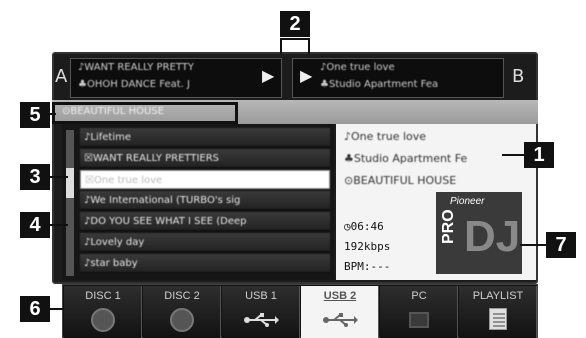  What do you see at coordinates (35, 225) in the screenshot?
I see `callout-4: 4` at bounding box center [35, 225].